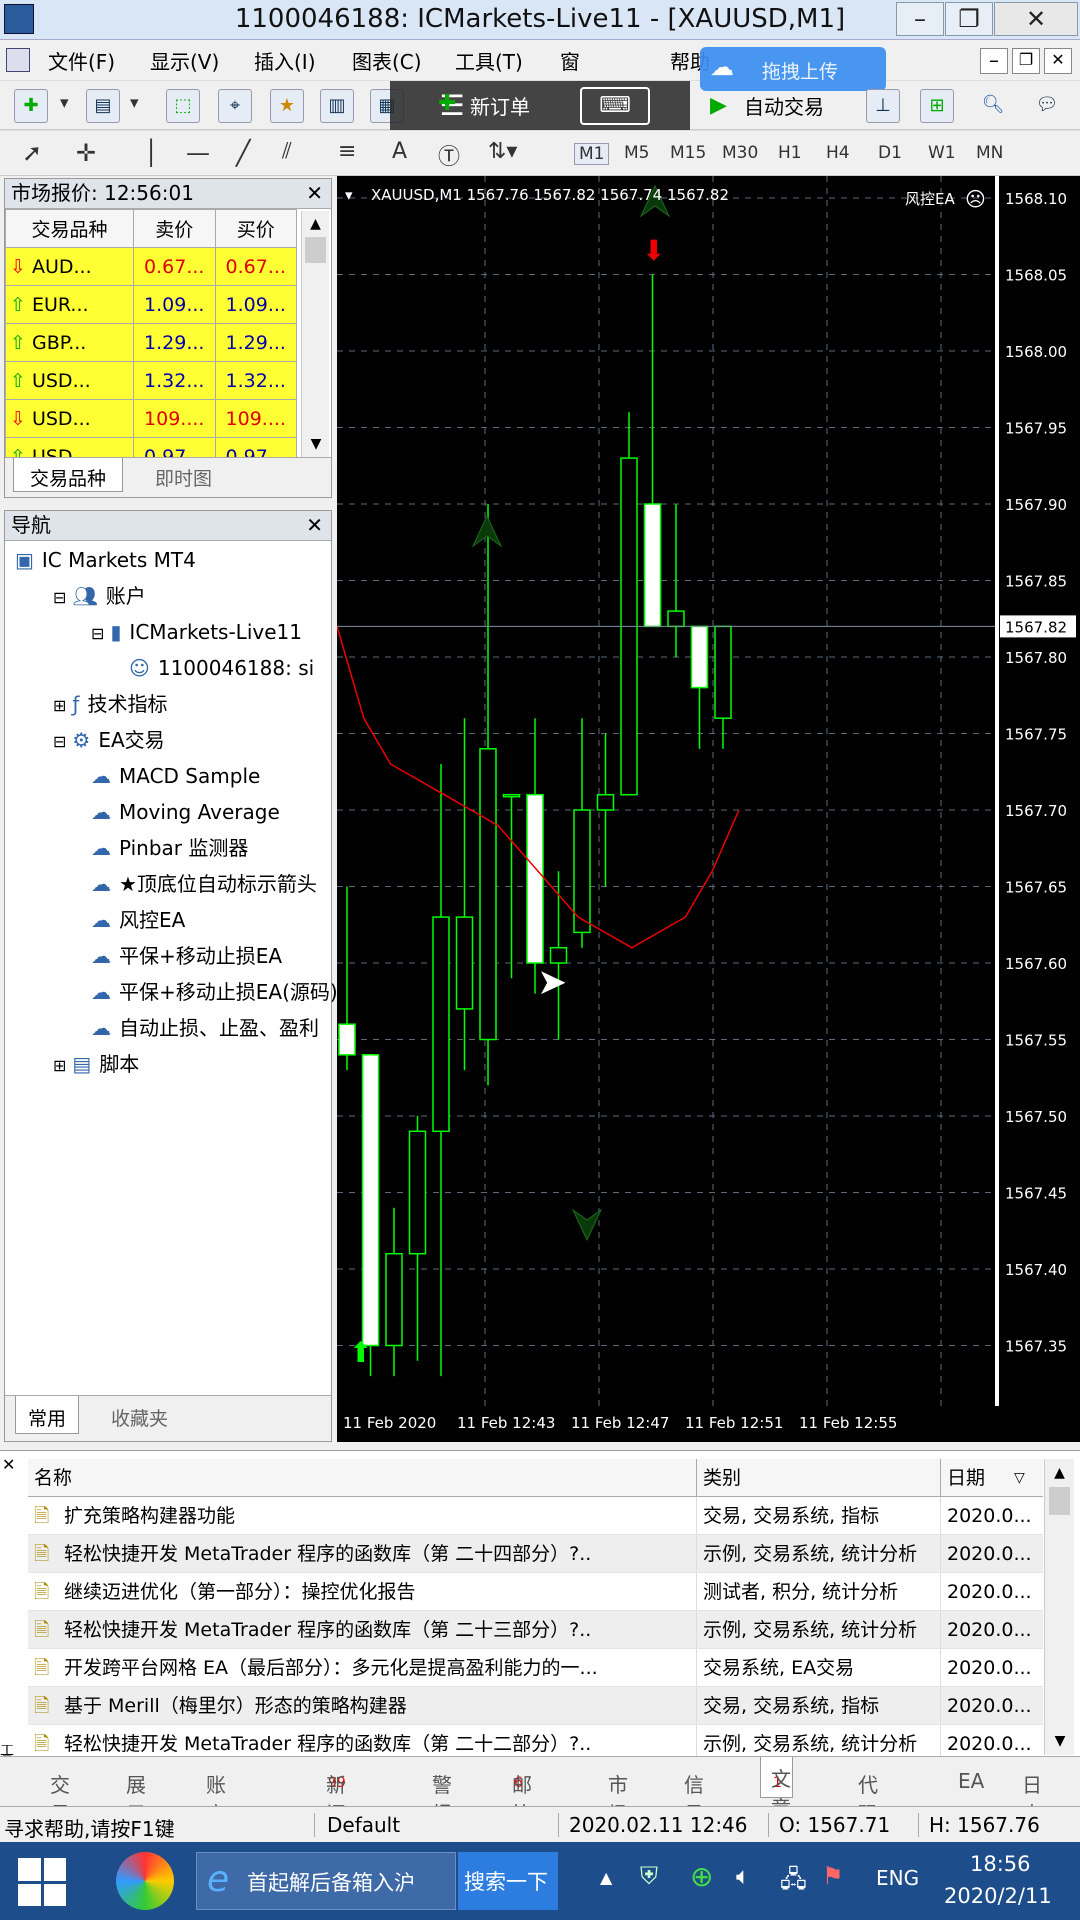  I want to click on tf-m5: M5, so click(636, 153).